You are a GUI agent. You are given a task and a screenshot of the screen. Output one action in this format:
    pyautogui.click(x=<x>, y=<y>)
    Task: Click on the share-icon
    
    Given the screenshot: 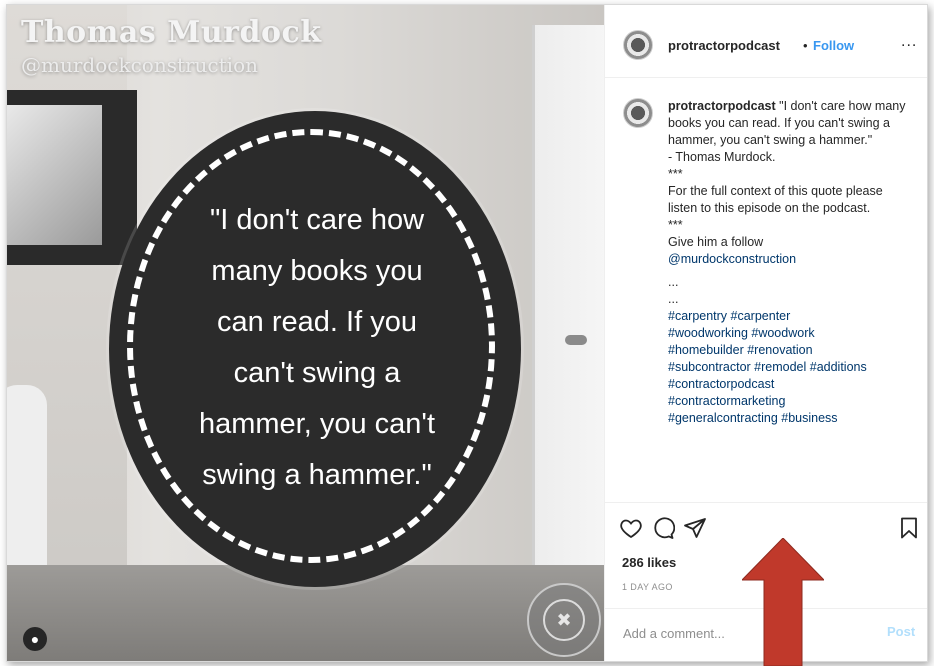 What is the action you would take?
    pyautogui.click(x=695, y=528)
    